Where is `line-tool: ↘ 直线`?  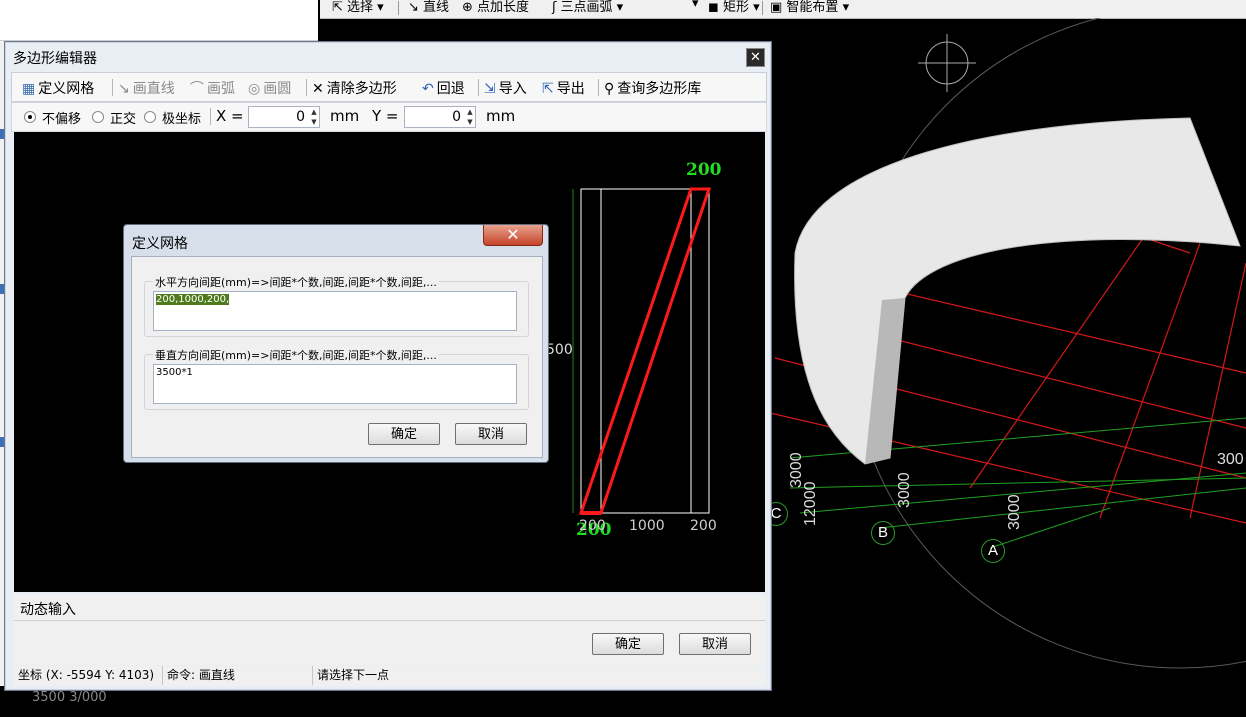
line-tool: ↘ 直线 is located at coordinates (428, 7).